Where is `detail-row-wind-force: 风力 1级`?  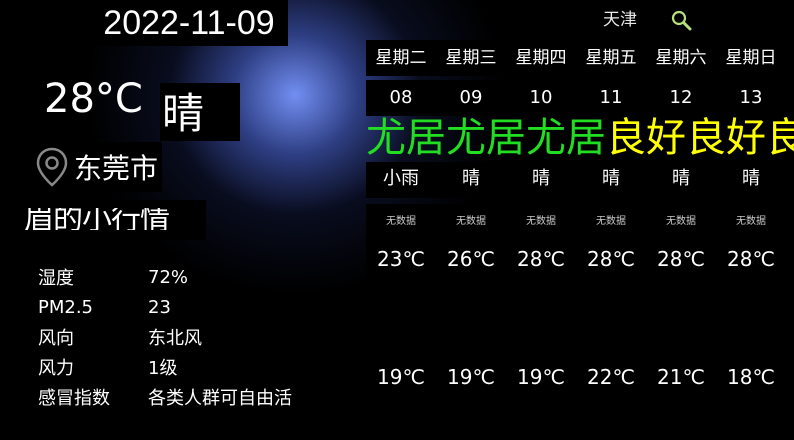
detail-row-wind-force: 风力 1级 is located at coordinates (173, 367).